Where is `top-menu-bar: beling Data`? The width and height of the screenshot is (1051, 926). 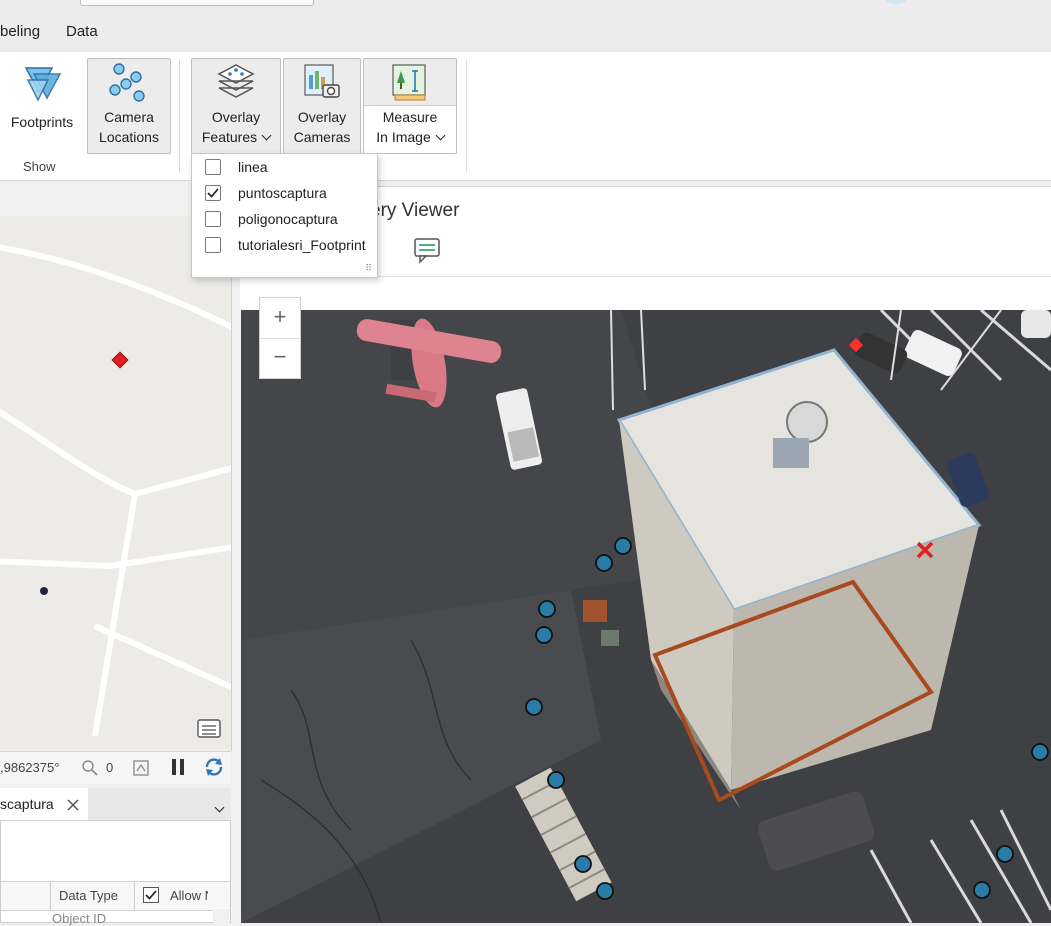 top-menu-bar: beling Data is located at coordinates (525, 26).